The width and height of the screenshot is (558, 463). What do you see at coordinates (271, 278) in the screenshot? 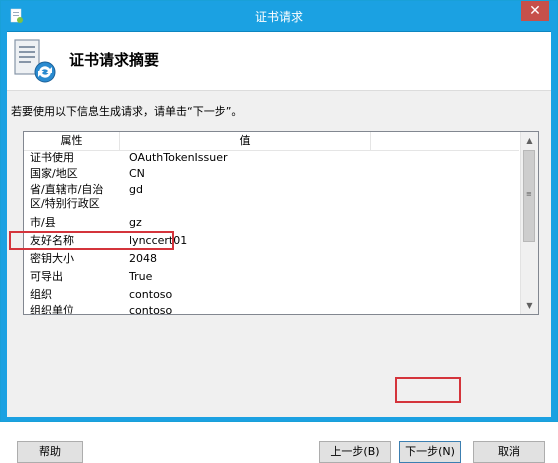
I see `list-row: 可导出 True` at bounding box center [271, 278].